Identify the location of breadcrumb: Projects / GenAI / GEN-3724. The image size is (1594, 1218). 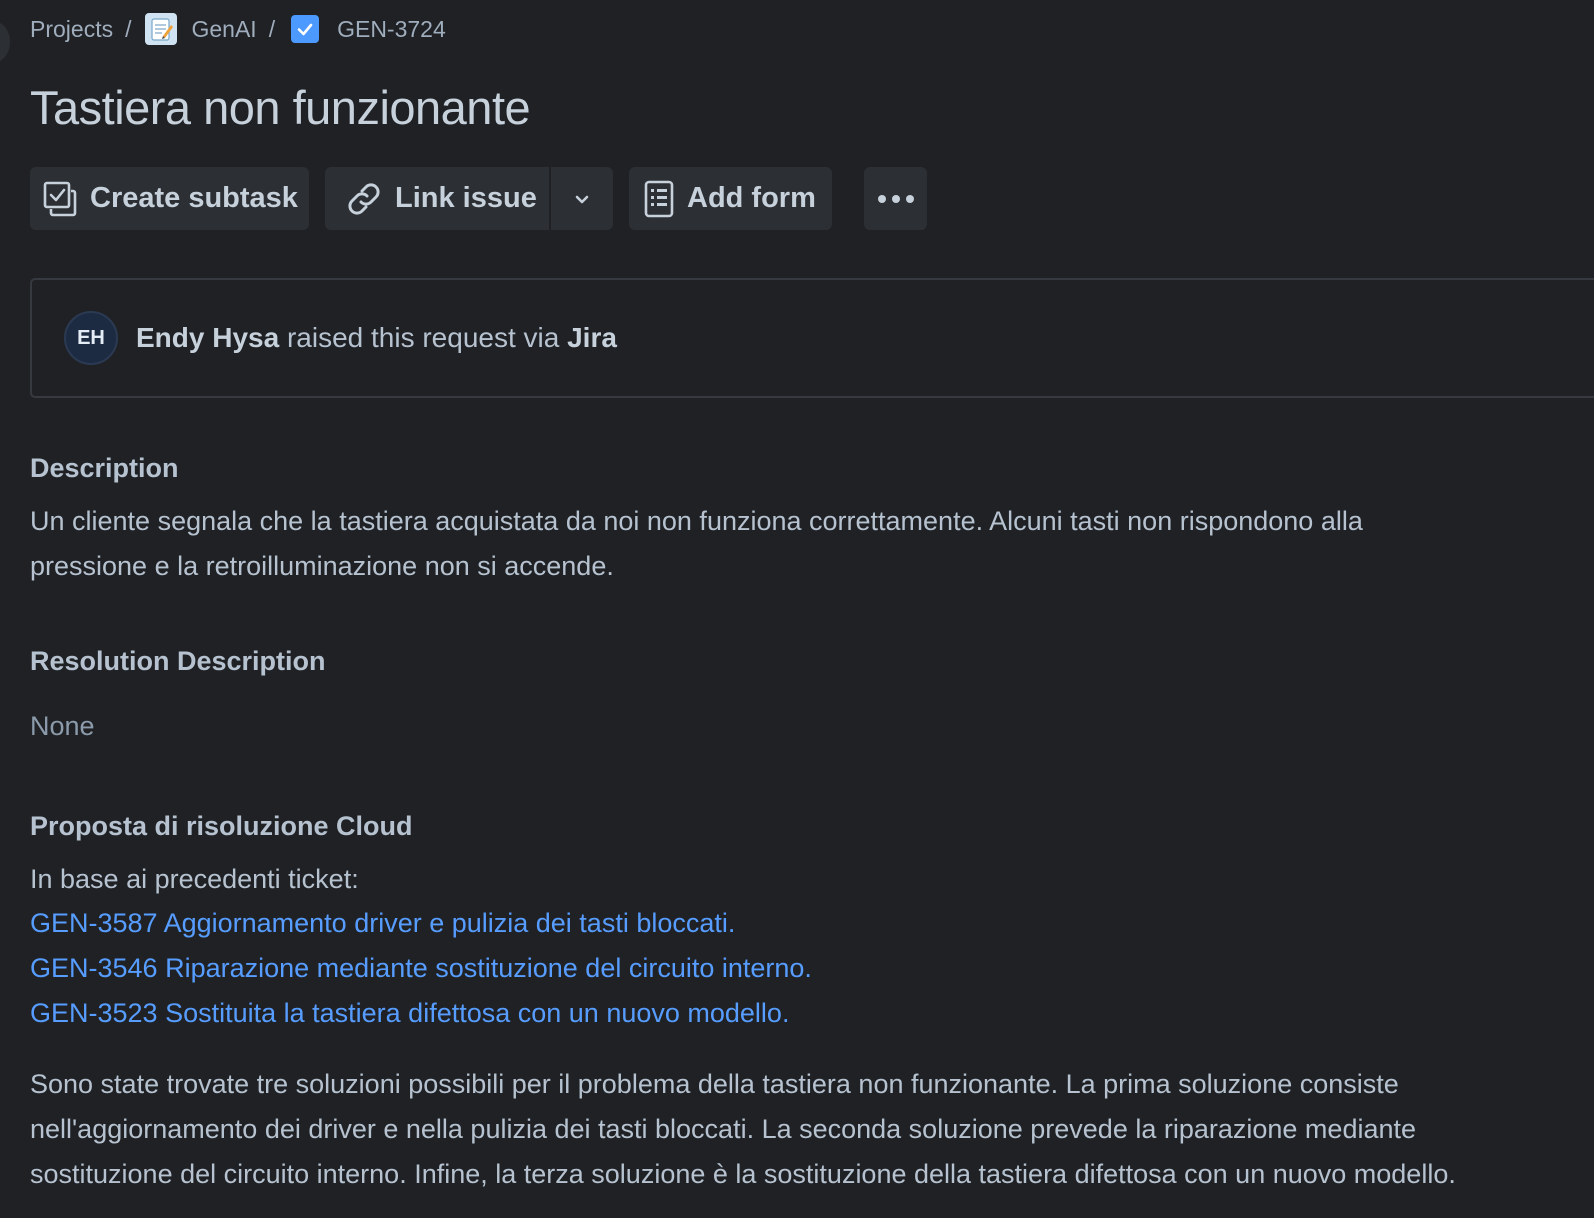
(238, 29).